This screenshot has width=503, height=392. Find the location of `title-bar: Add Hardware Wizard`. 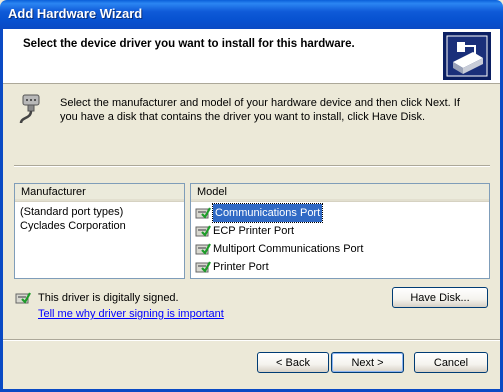

title-bar: Add Hardware Wizard is located at coordinates (251, 14).